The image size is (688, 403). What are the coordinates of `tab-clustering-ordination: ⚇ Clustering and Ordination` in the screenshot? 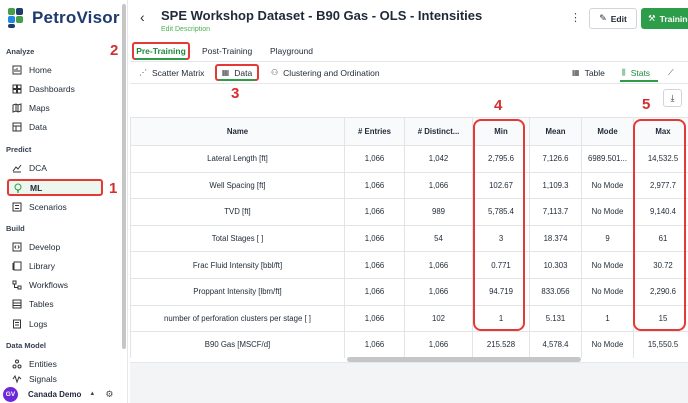 It's located at (325, 72).